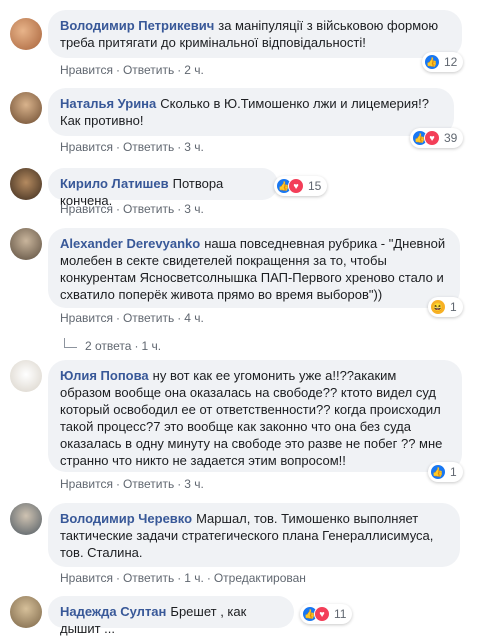 The image size is (480, 641). Describe the element at coordinates (104, 375) in the screenshot. I see `comment-author: Юлия Попова` at that location.